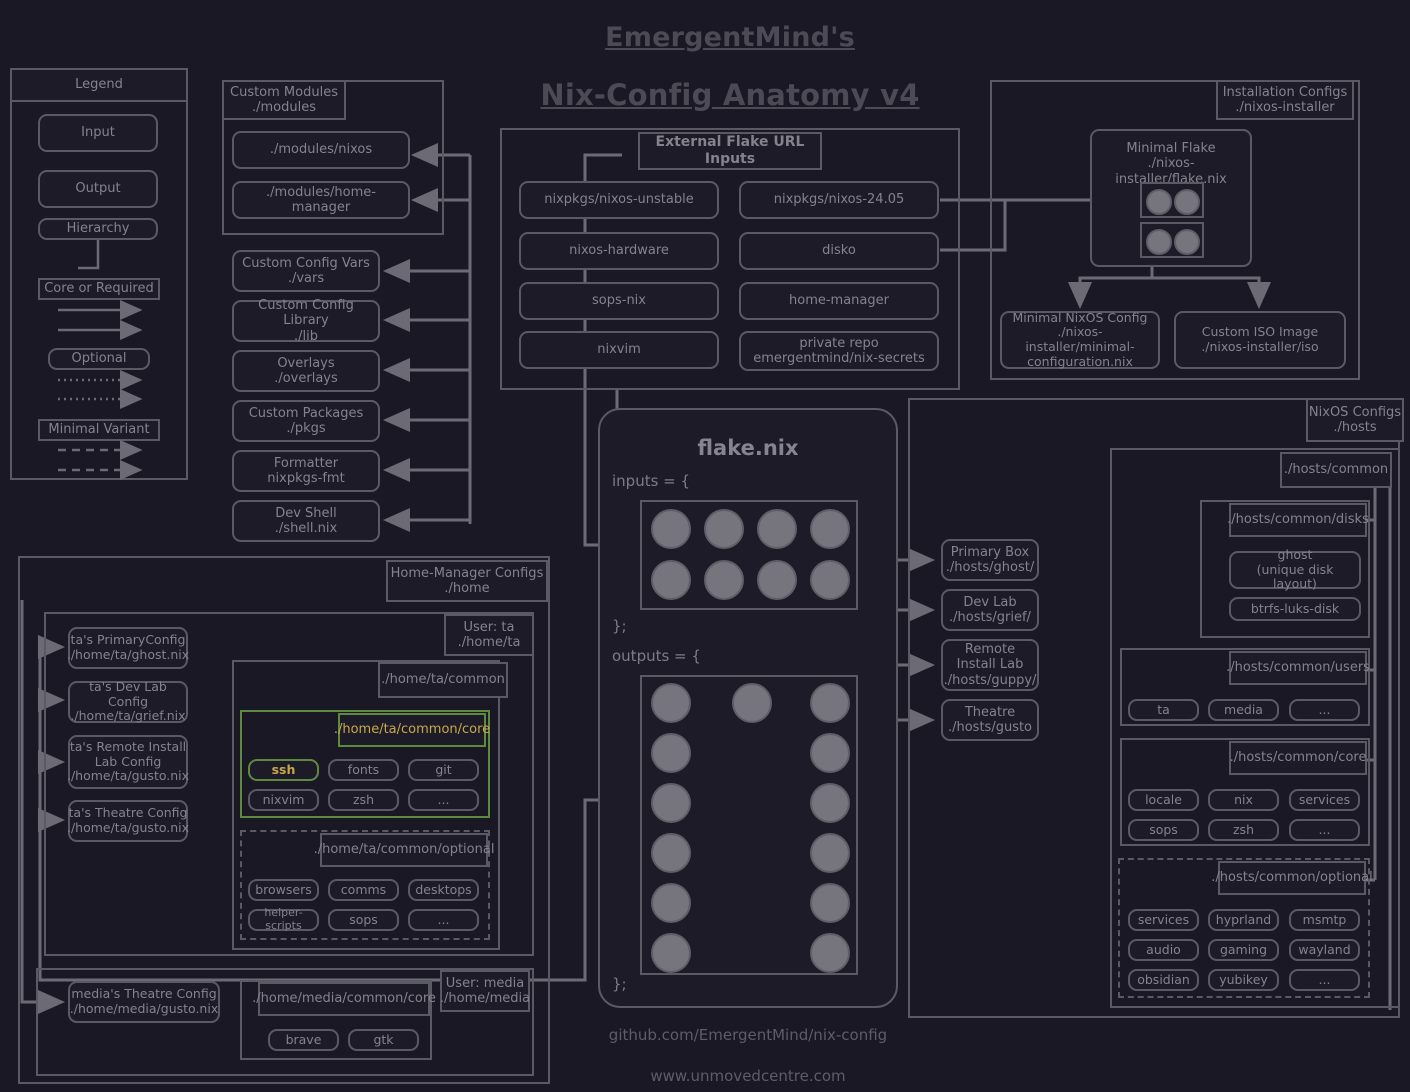 This screenshot has width=1410, height=1092. I want to click on home-ta-common-core-header: ./home/ta/common/core, so click(412, 730).